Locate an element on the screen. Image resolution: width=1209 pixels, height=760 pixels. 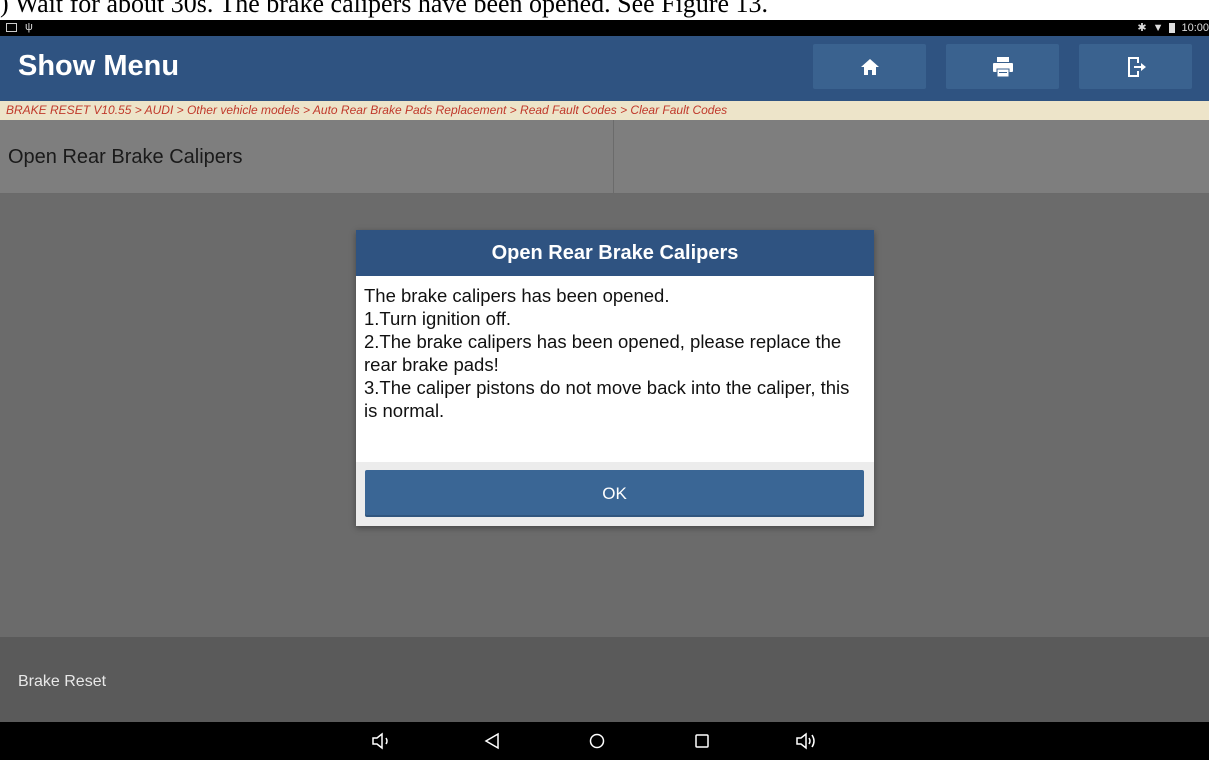
volume-up-icon is located at coordinates (805, 741).